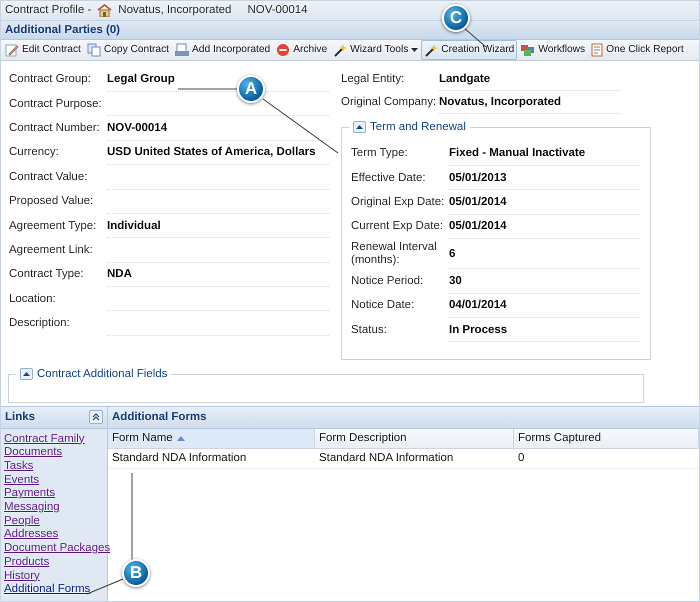  I want to click on field-label: Original Exp Date:, so click(398, 203).